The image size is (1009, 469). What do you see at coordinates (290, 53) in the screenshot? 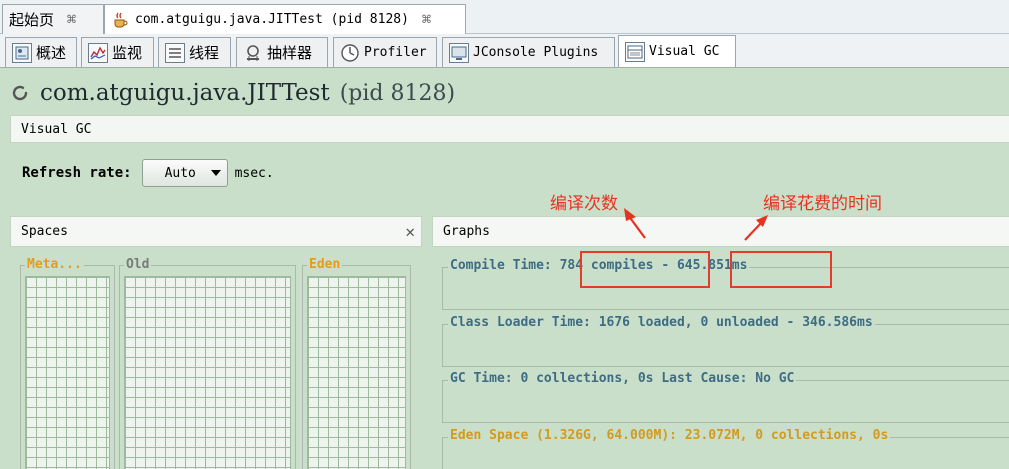
I see `tab-sampler-label: 抽样器` at bounding box center [290, 53].